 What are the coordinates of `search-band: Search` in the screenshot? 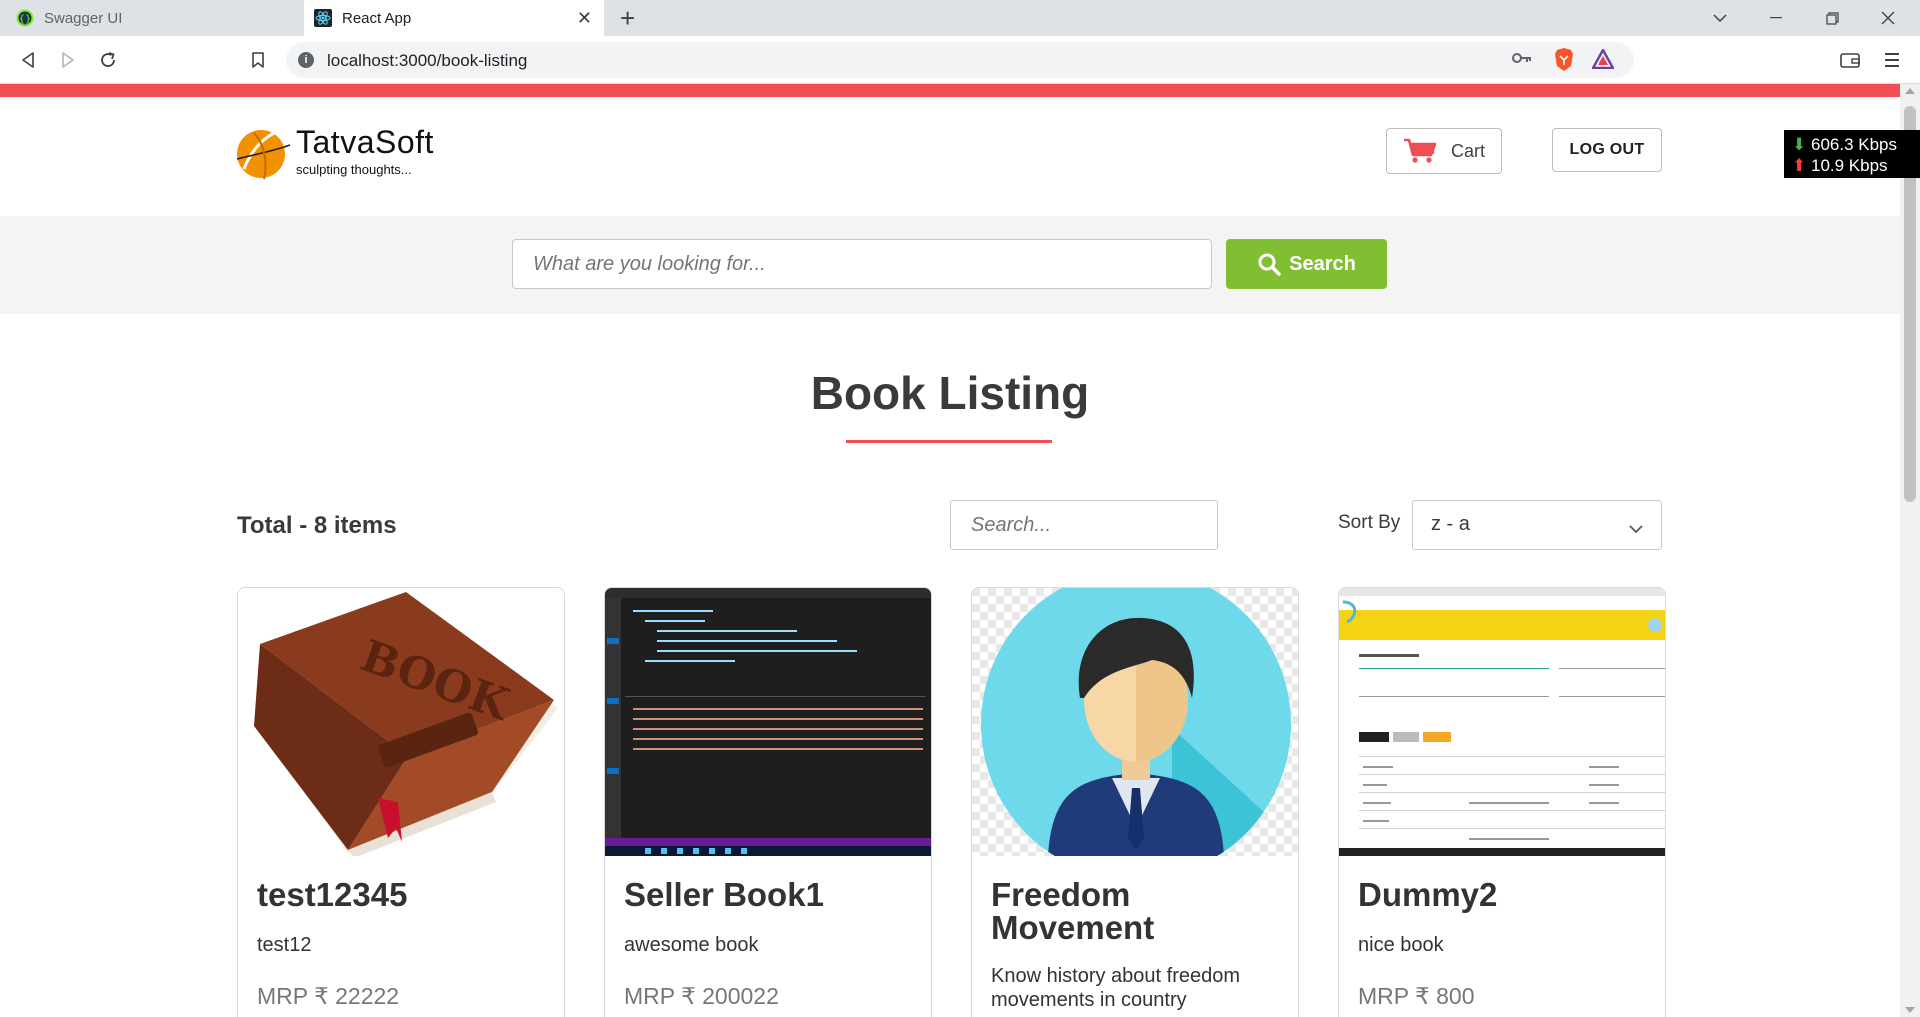 It's located at (950, 265).